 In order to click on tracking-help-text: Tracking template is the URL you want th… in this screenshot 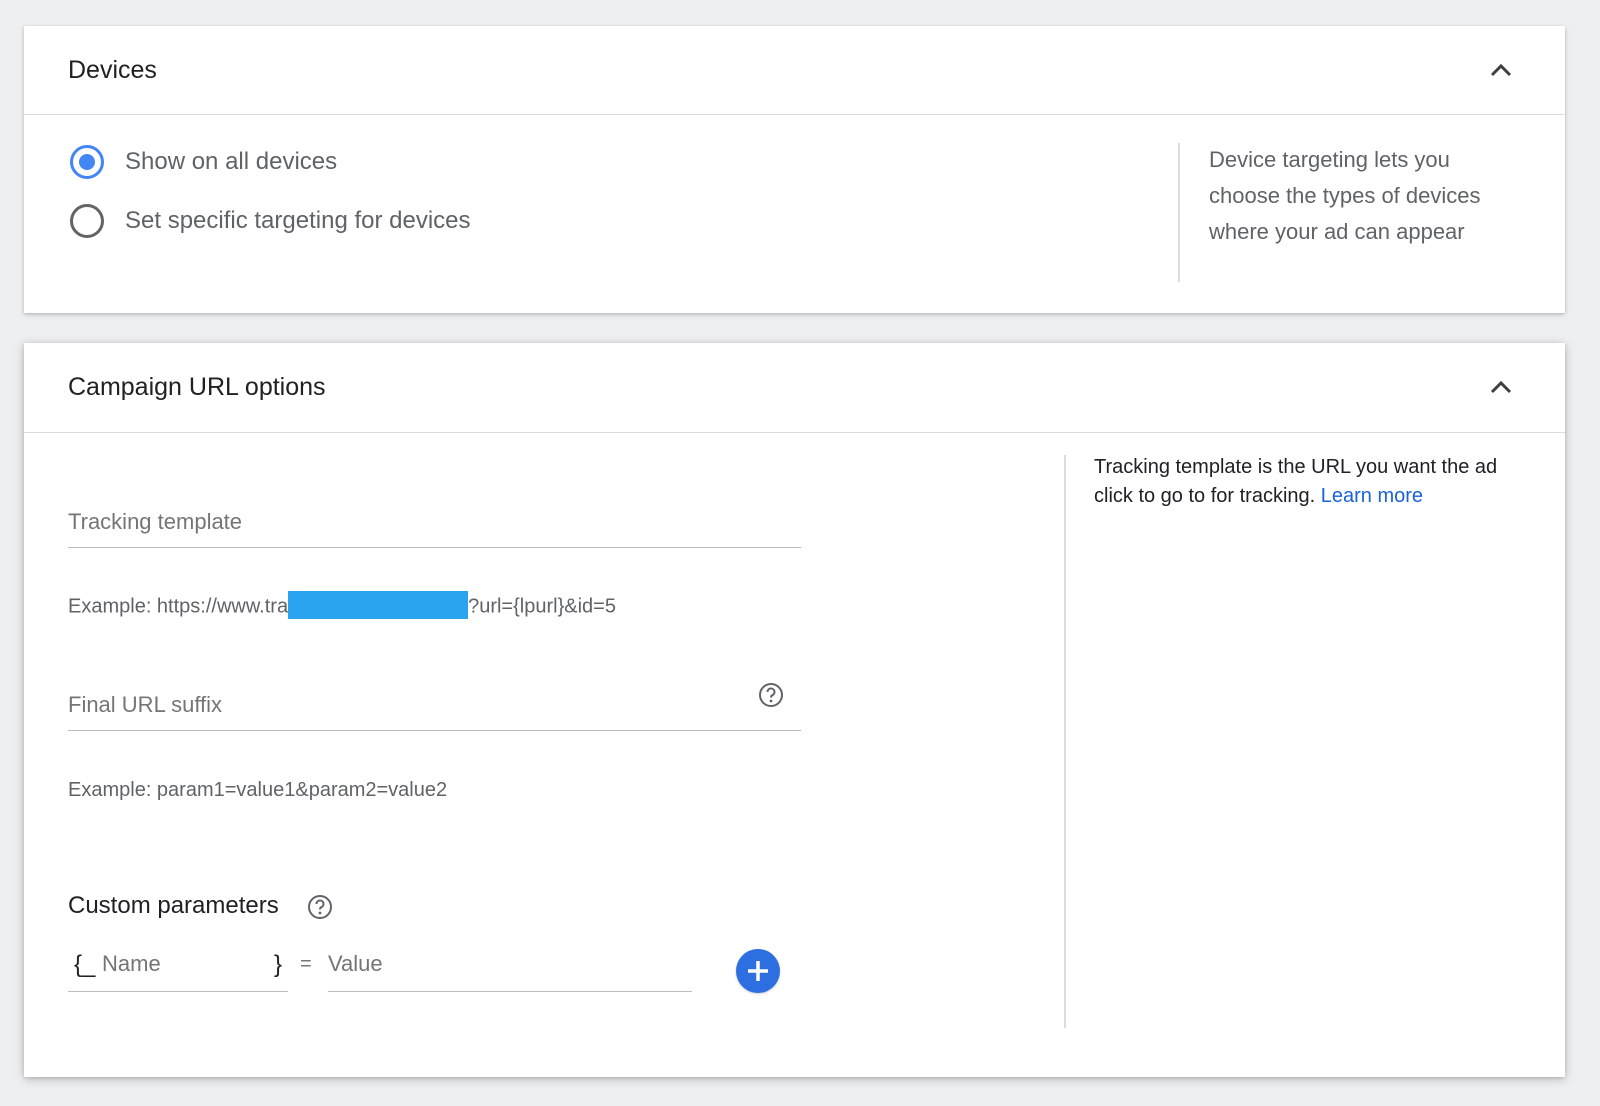, I will do `click(1304, 482)`.